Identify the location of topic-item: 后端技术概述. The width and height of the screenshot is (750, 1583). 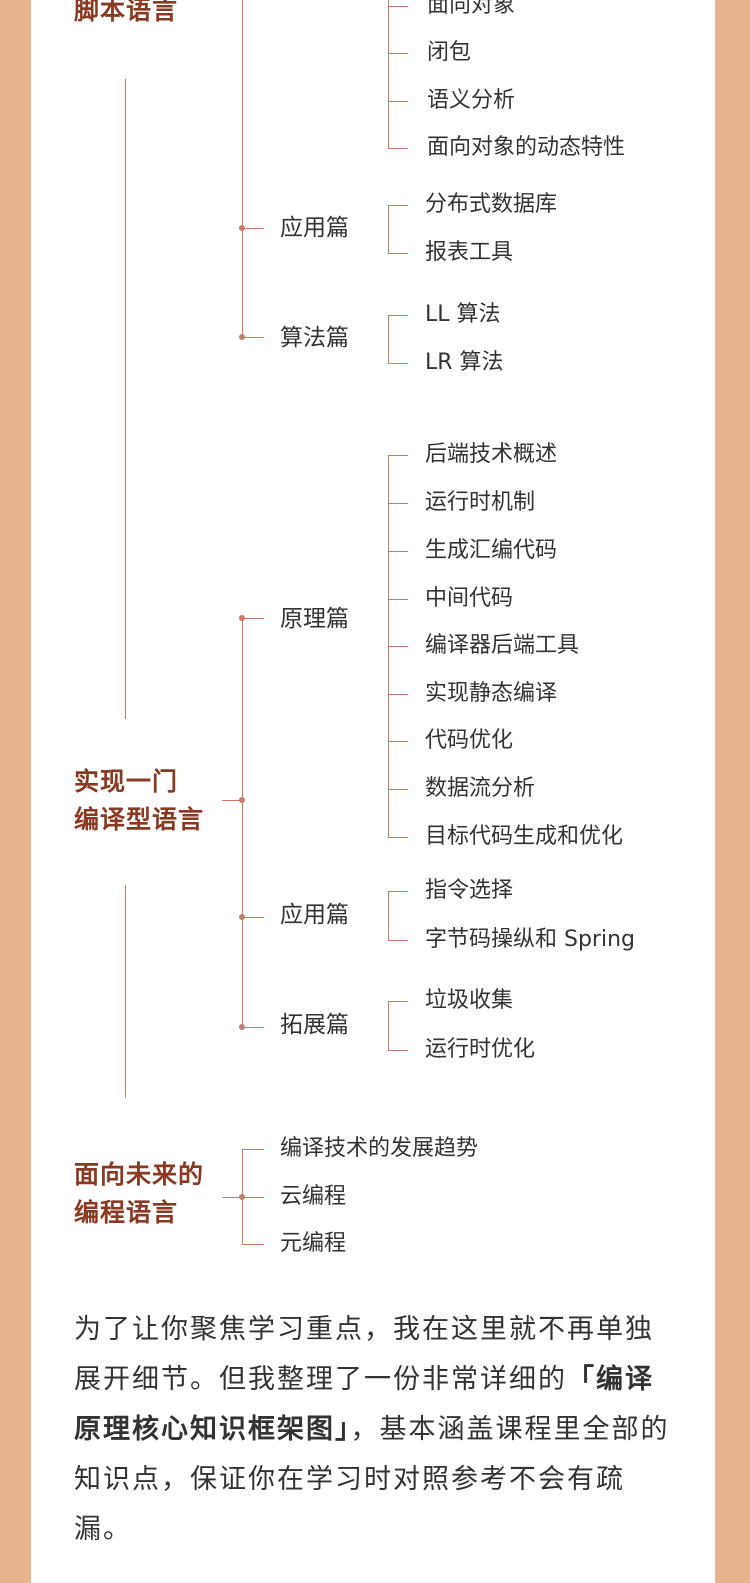
(491, 454).